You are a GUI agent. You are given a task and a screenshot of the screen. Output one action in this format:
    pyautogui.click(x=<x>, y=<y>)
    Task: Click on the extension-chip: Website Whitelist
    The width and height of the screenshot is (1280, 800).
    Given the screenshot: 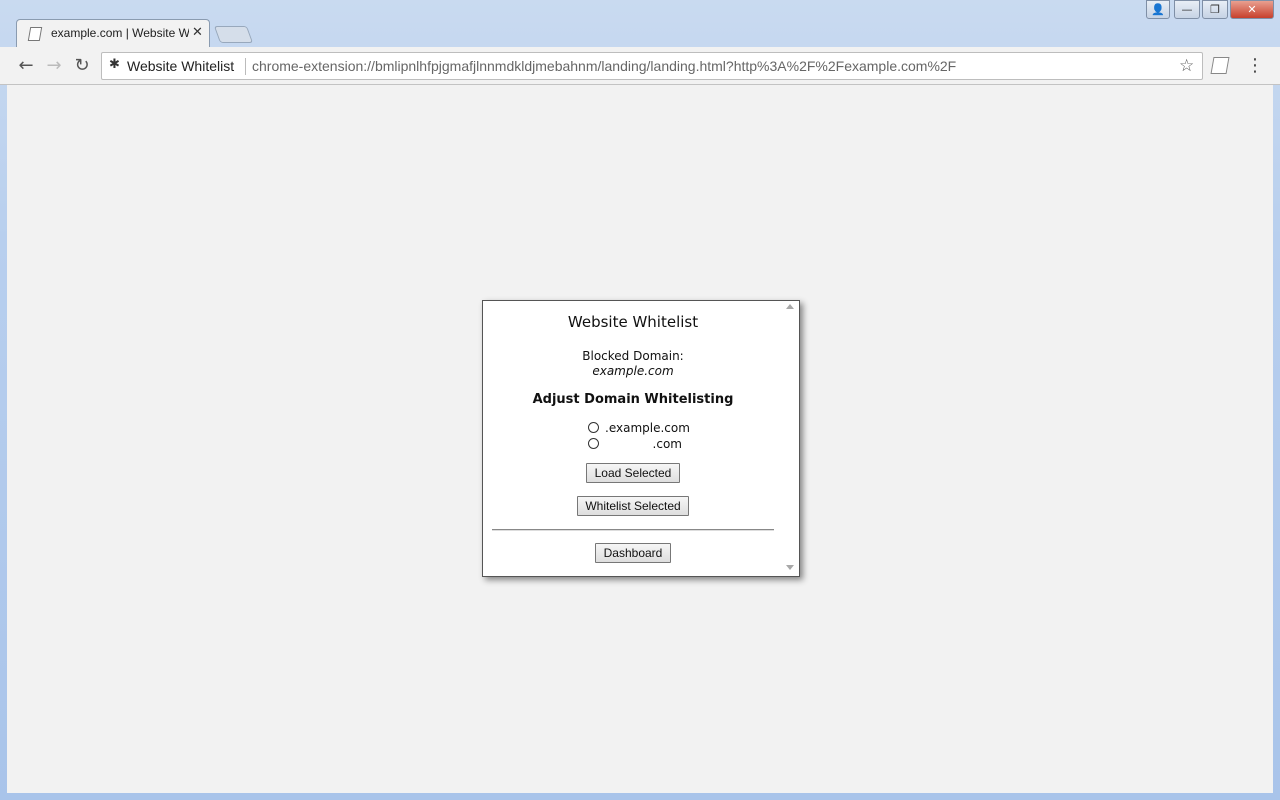 What is the action you would take?
    pyautogui.click(x=181, y=66)
    